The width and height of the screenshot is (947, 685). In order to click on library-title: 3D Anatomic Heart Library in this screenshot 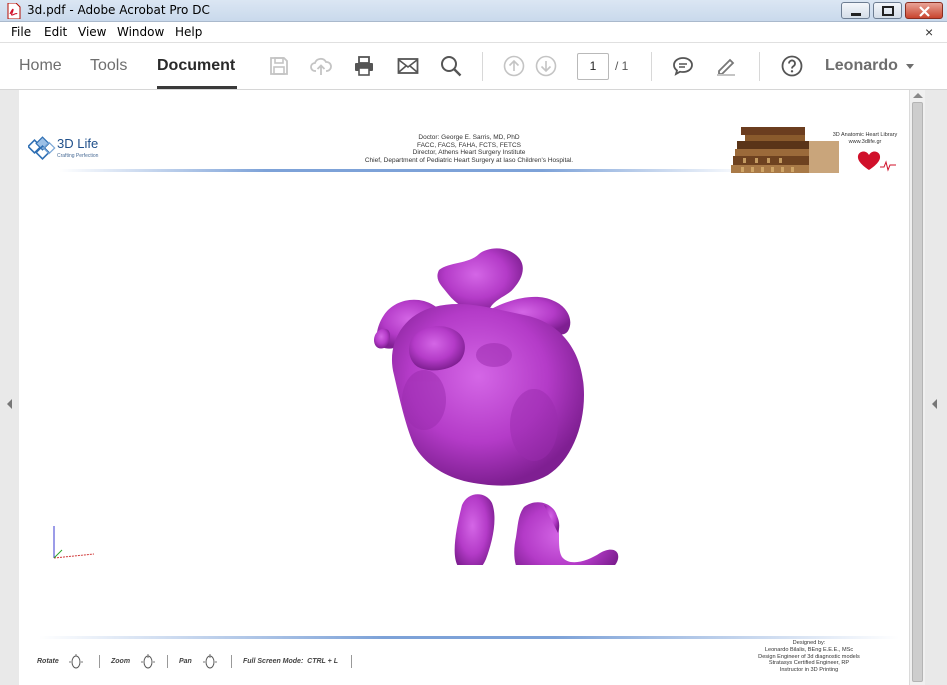, I will do `click(865, 135)`.